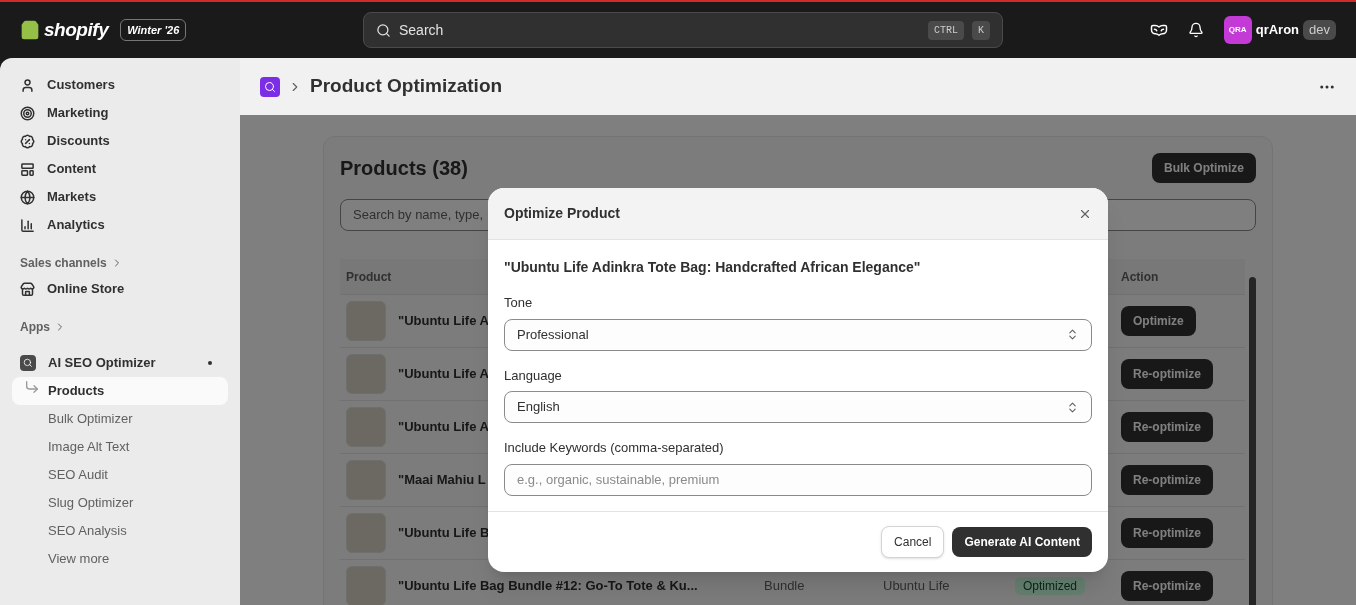 This screenshot has width=1356, height=605. What do you see at coordinates (120, 391) in the screenshot?
I see `sidebar-subitem: Products` at bounding box center [120, 391].